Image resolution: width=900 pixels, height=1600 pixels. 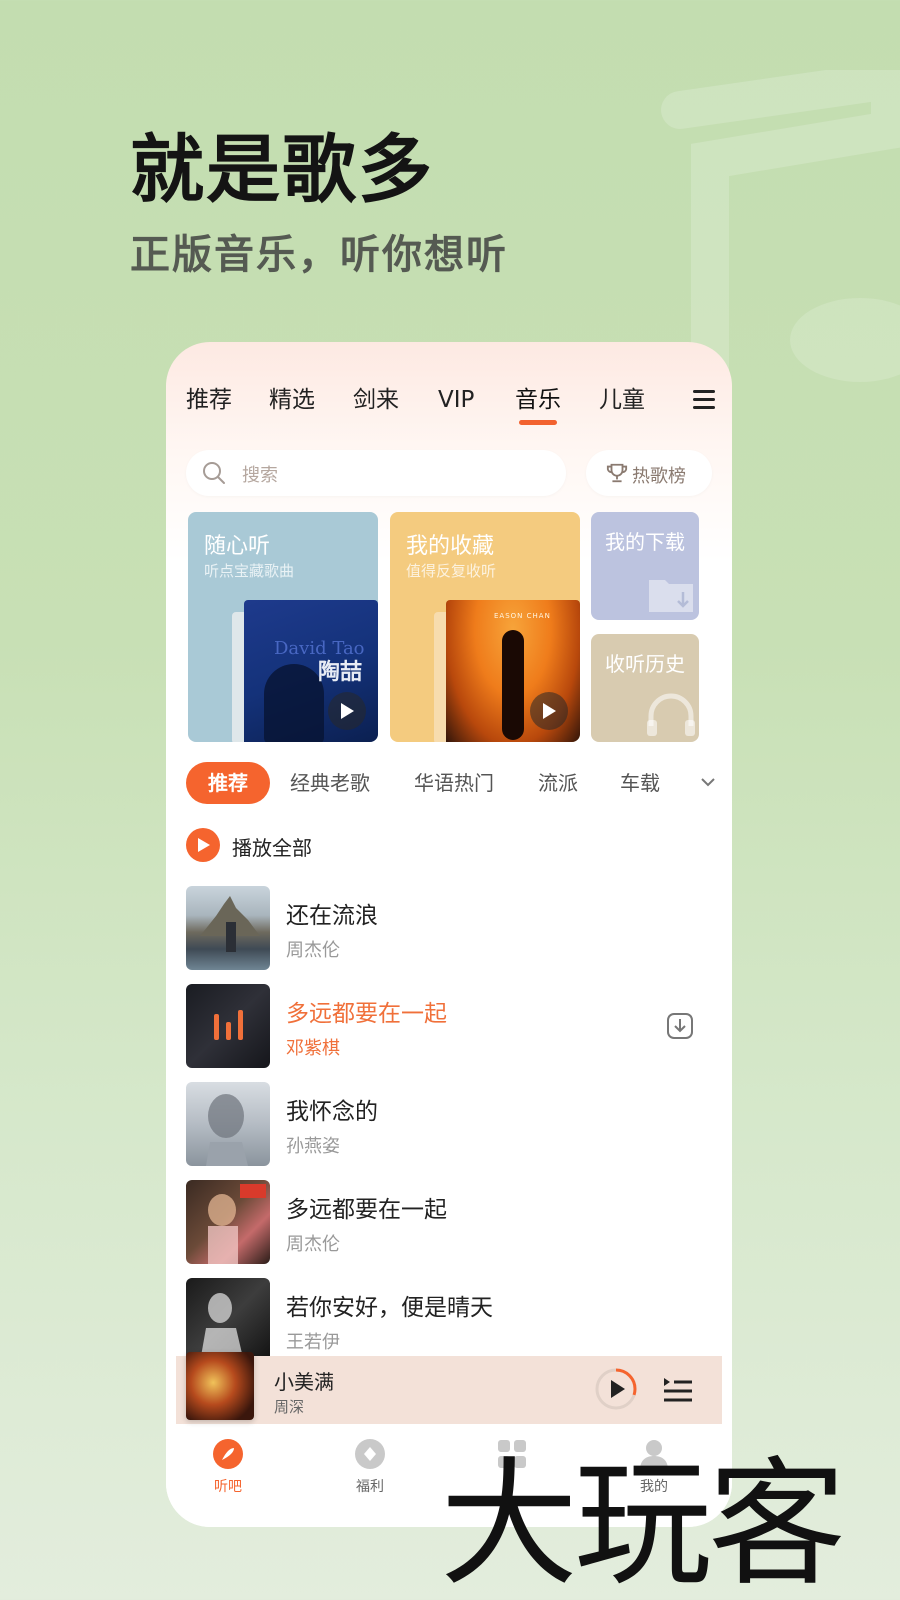 What do you see at coordinates (228, 1487) in the screenshot?
I see `nav-listen-label: 听吧` at bounding box center [228, 1487].